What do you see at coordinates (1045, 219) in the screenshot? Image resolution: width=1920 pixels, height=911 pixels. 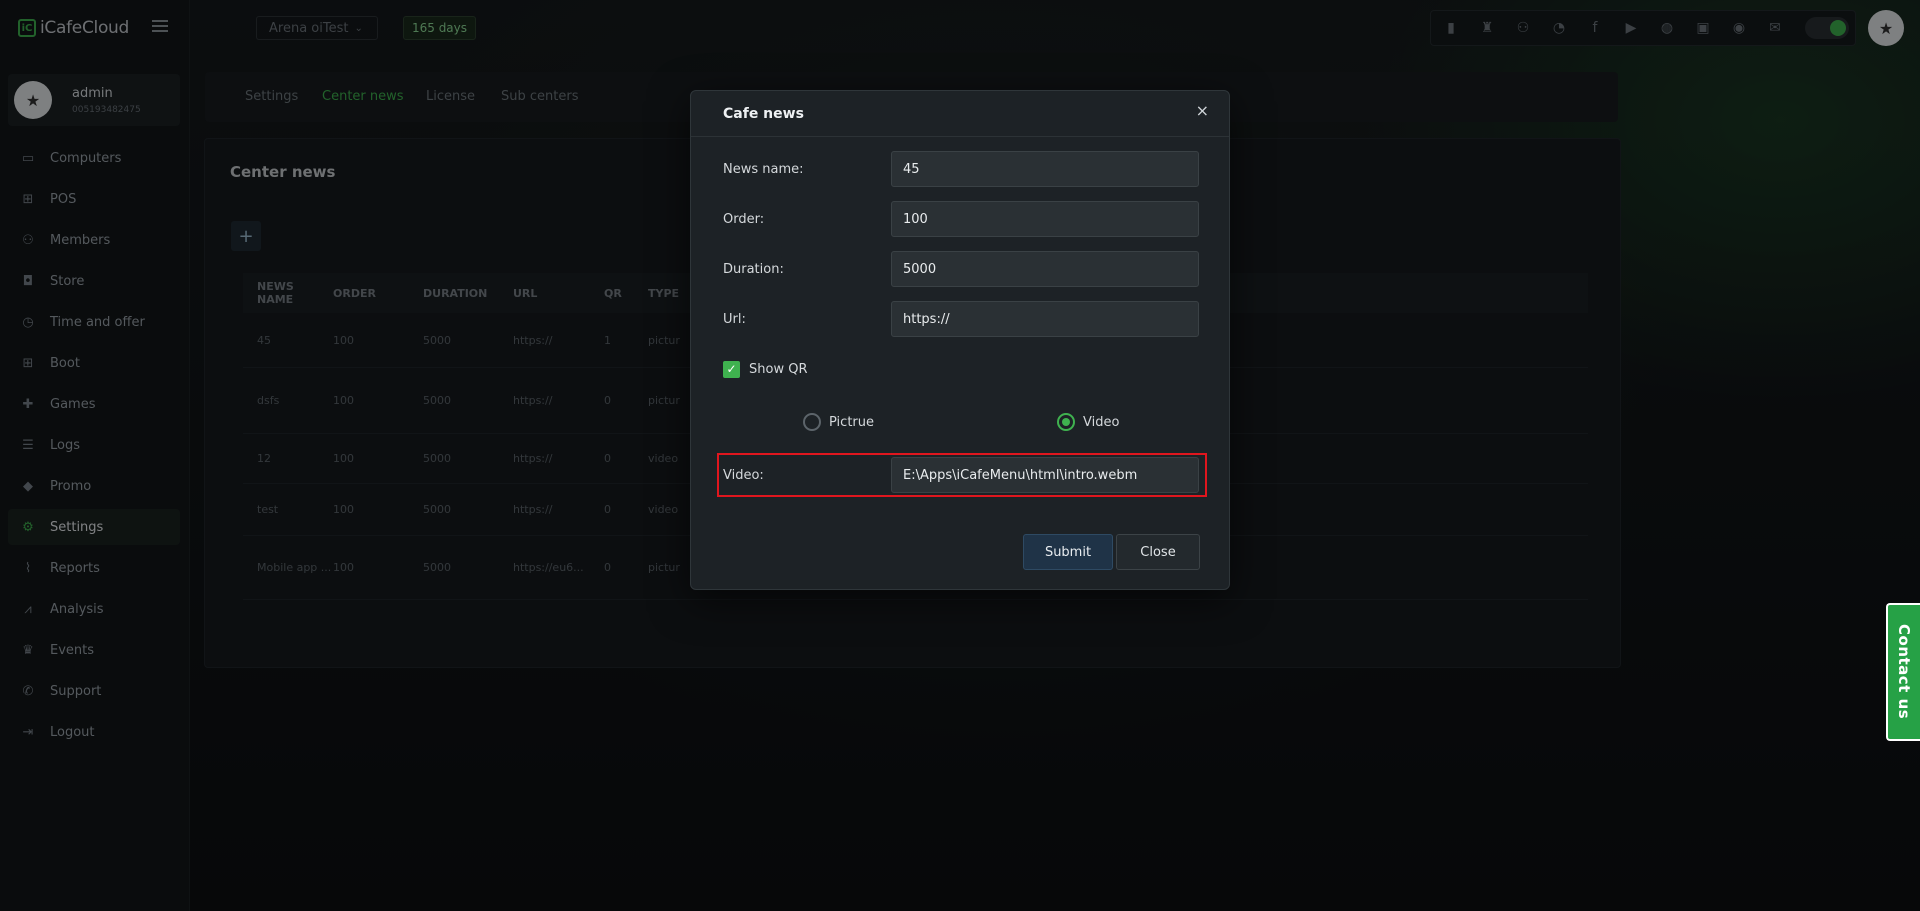 I see `order-input` at bounding box center [1045, 219].